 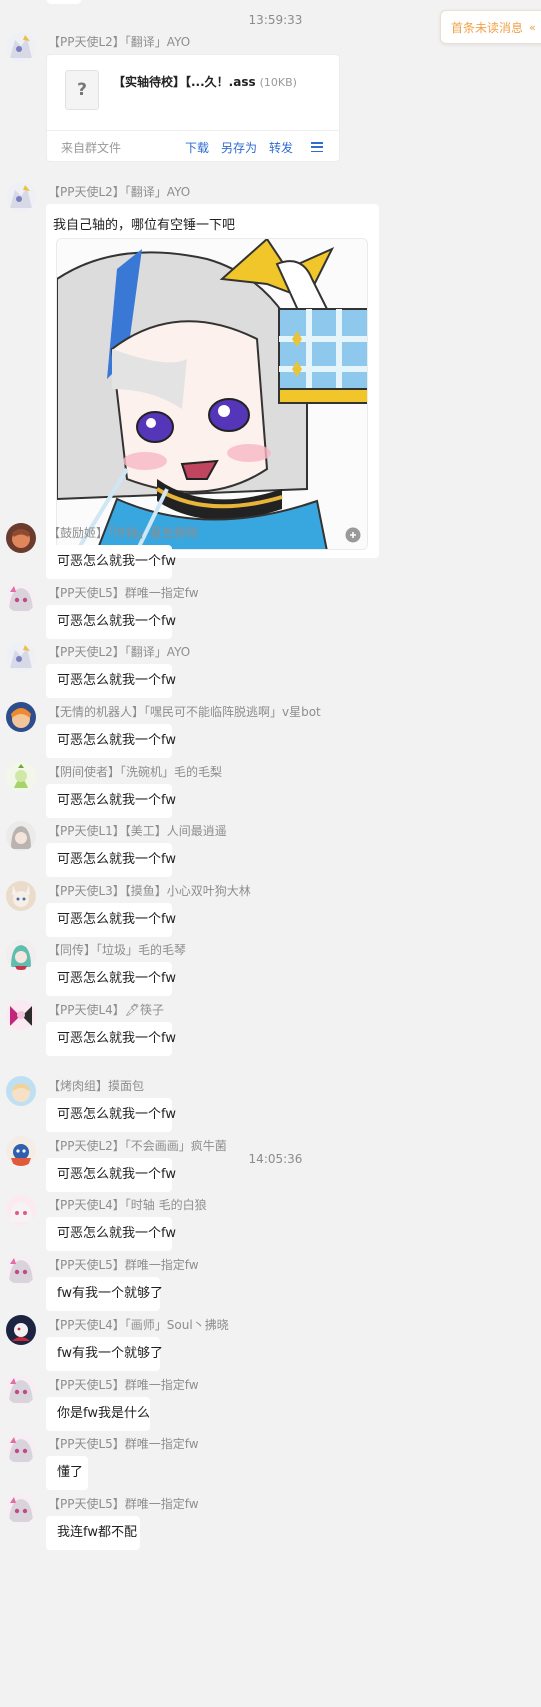 What do you see at coordinates (270, 552) in the screenshot?
I see `message-item: 【鼓励姬】「时轴」夏色祭爬可恶怎么就我一个fw` at bounding box center [270, 552].